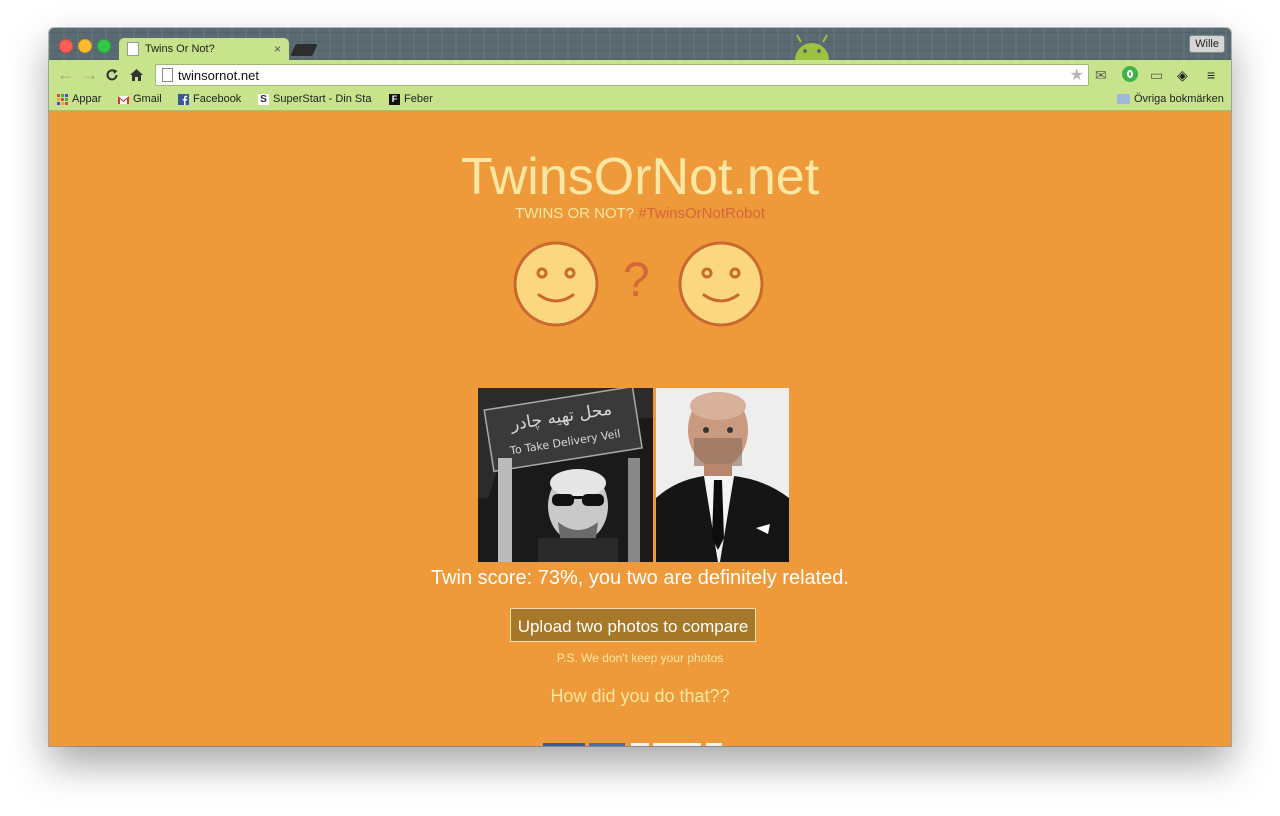 This screenshot has width=1280, height=816. Describe the element at coordinates (722, 475) in the screenshot. I see `uploaded-photo-right` at that location.